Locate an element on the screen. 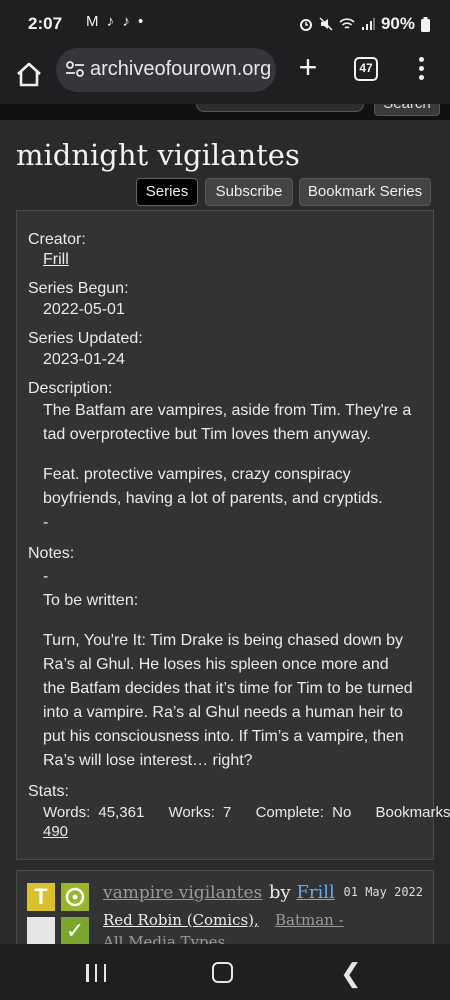 This screenshot has width=450, height=1000. creator-value: Frill is located at coordinates (56, 260).